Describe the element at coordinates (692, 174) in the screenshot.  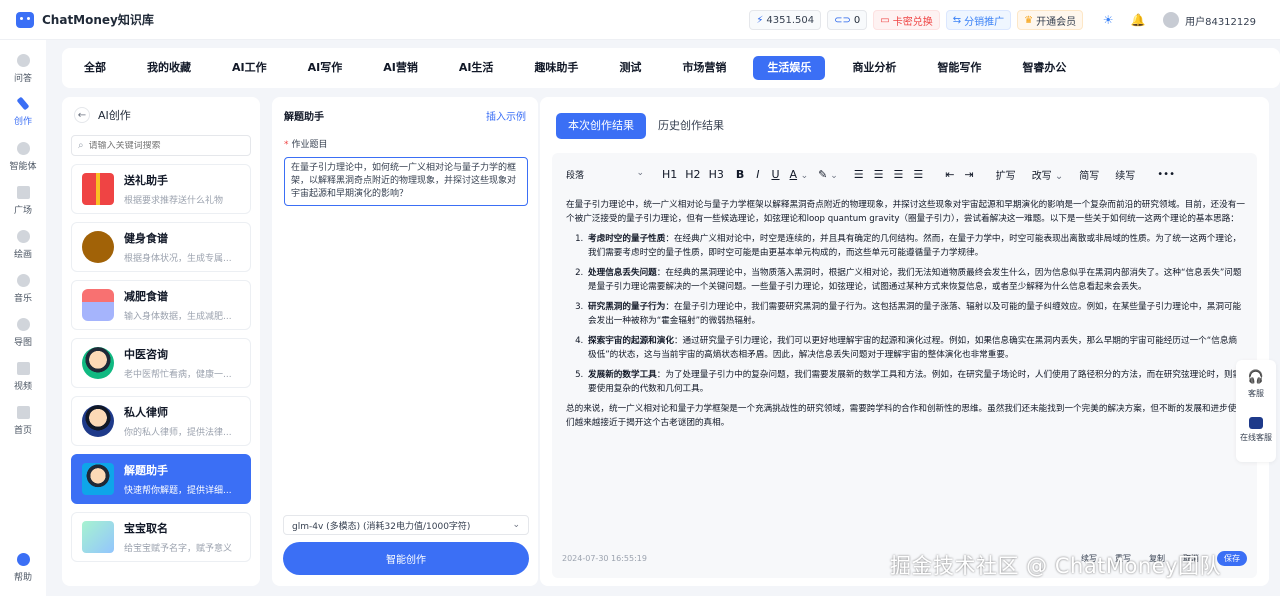
I see `h2-button: H2` at that location.